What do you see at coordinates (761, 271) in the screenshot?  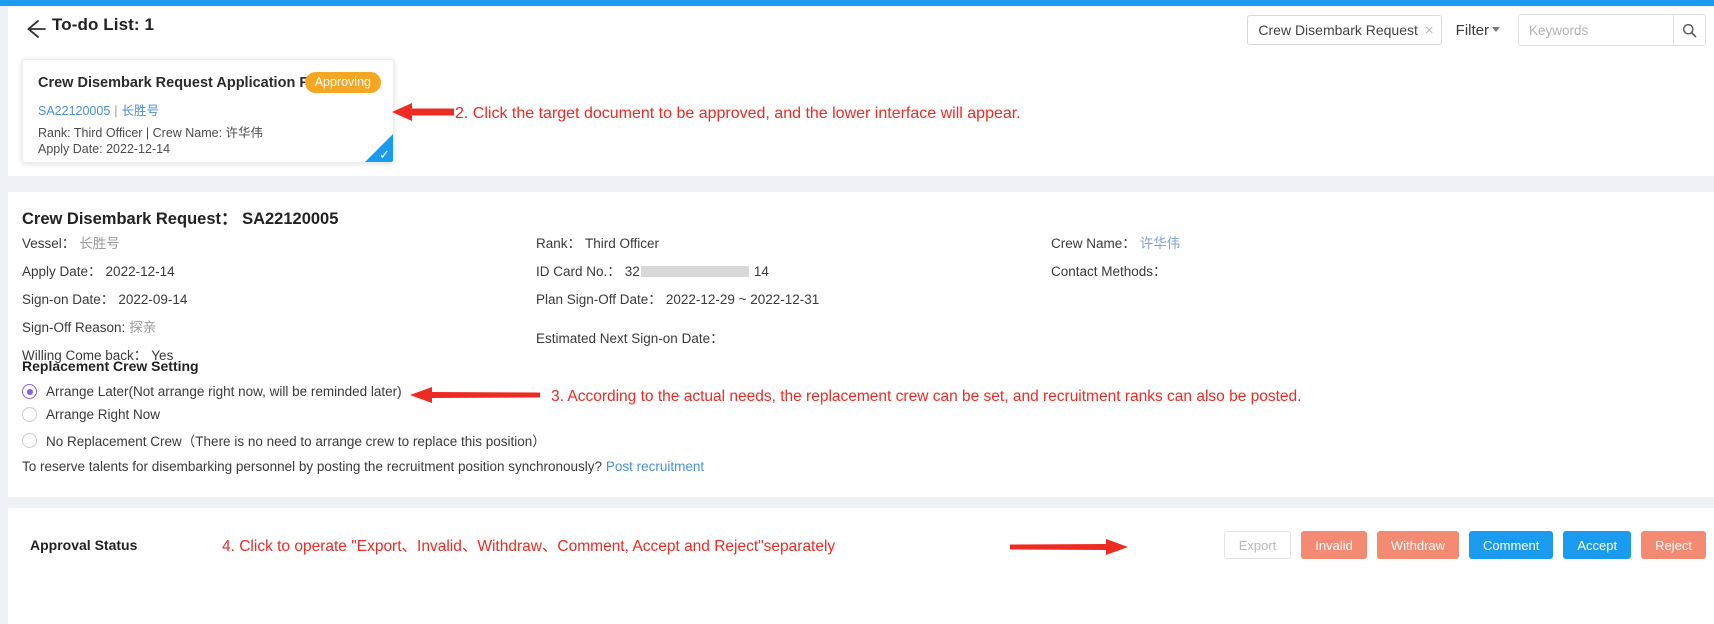 I see `field-value-tail: 14` at bounding box center [761, 271].